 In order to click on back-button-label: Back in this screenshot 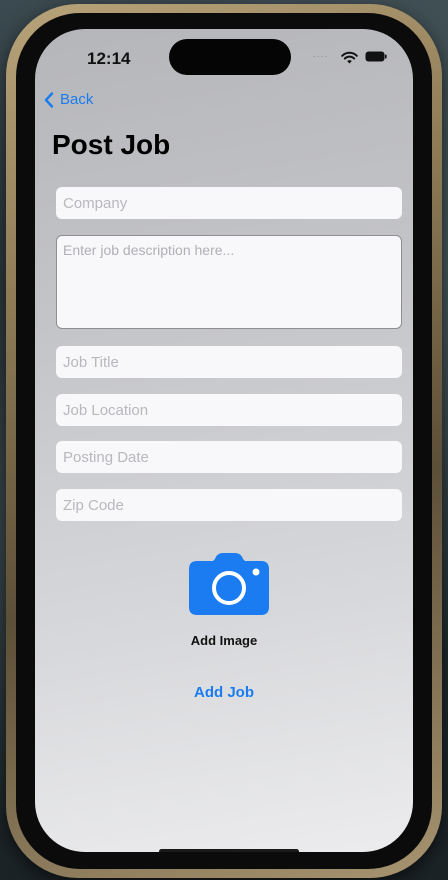, I will do `click(77, 99)`.